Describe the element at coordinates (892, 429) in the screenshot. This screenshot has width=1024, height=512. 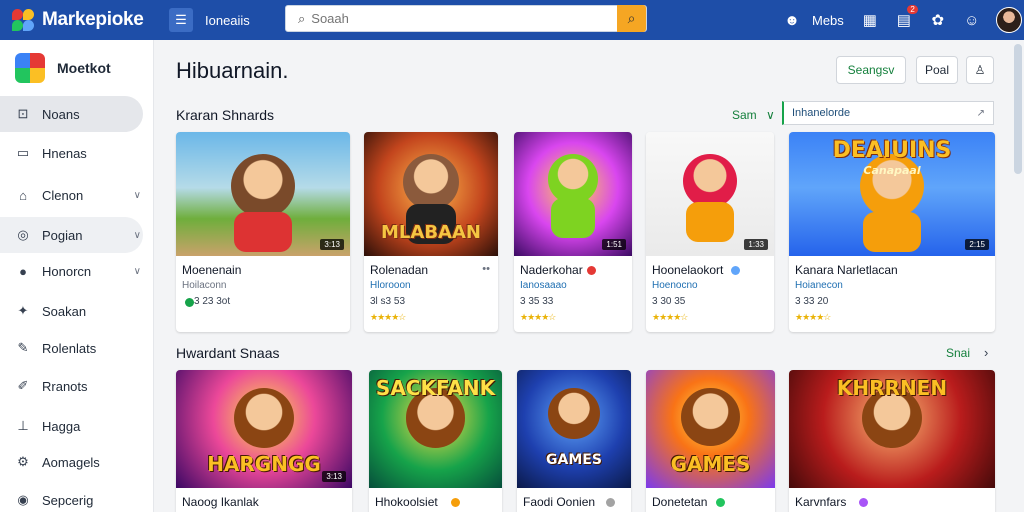
I see `product-thumbnail: KHRRNEN` at that location.